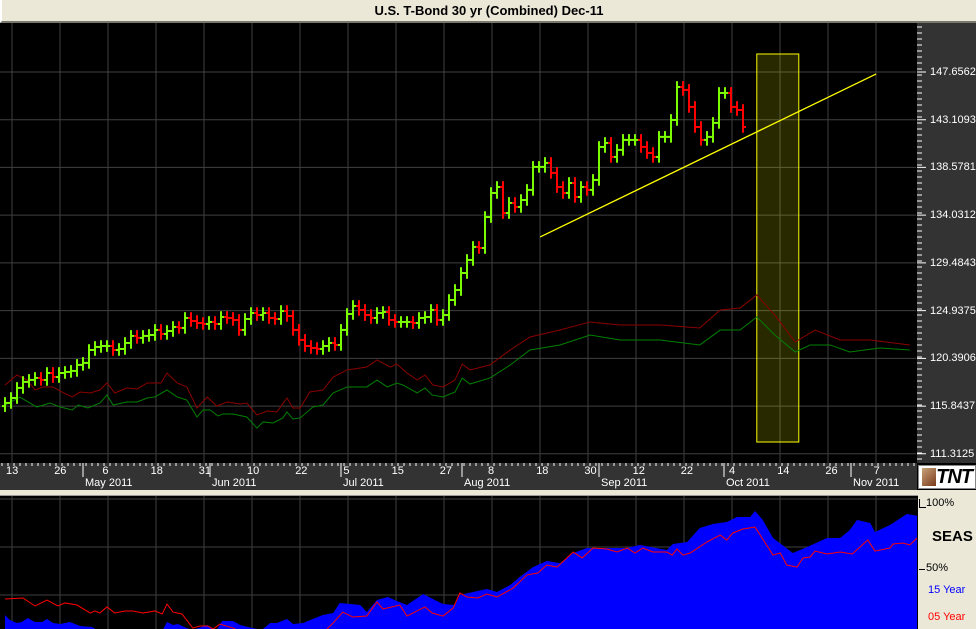  I want to click on date-axis-day-label: 8, so click(491, 471).